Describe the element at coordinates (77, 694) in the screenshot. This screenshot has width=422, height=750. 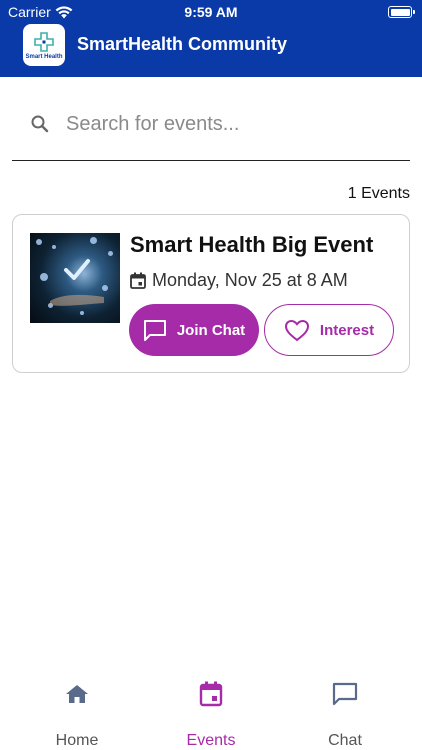
I see `home-icon` at that location.